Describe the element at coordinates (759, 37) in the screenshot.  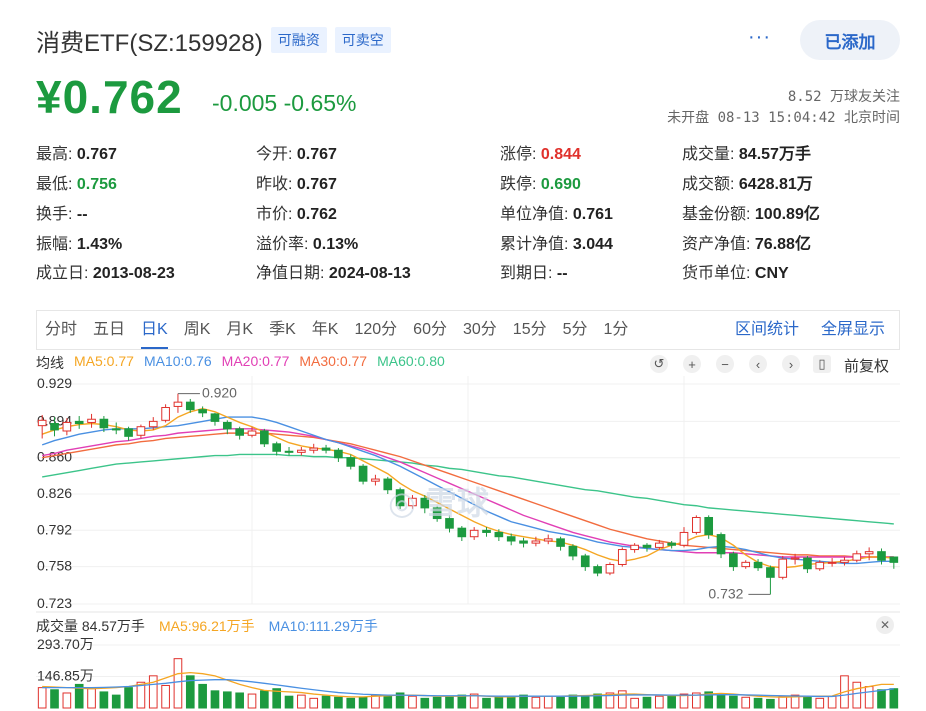
I see `more-icon: ···` at that location.